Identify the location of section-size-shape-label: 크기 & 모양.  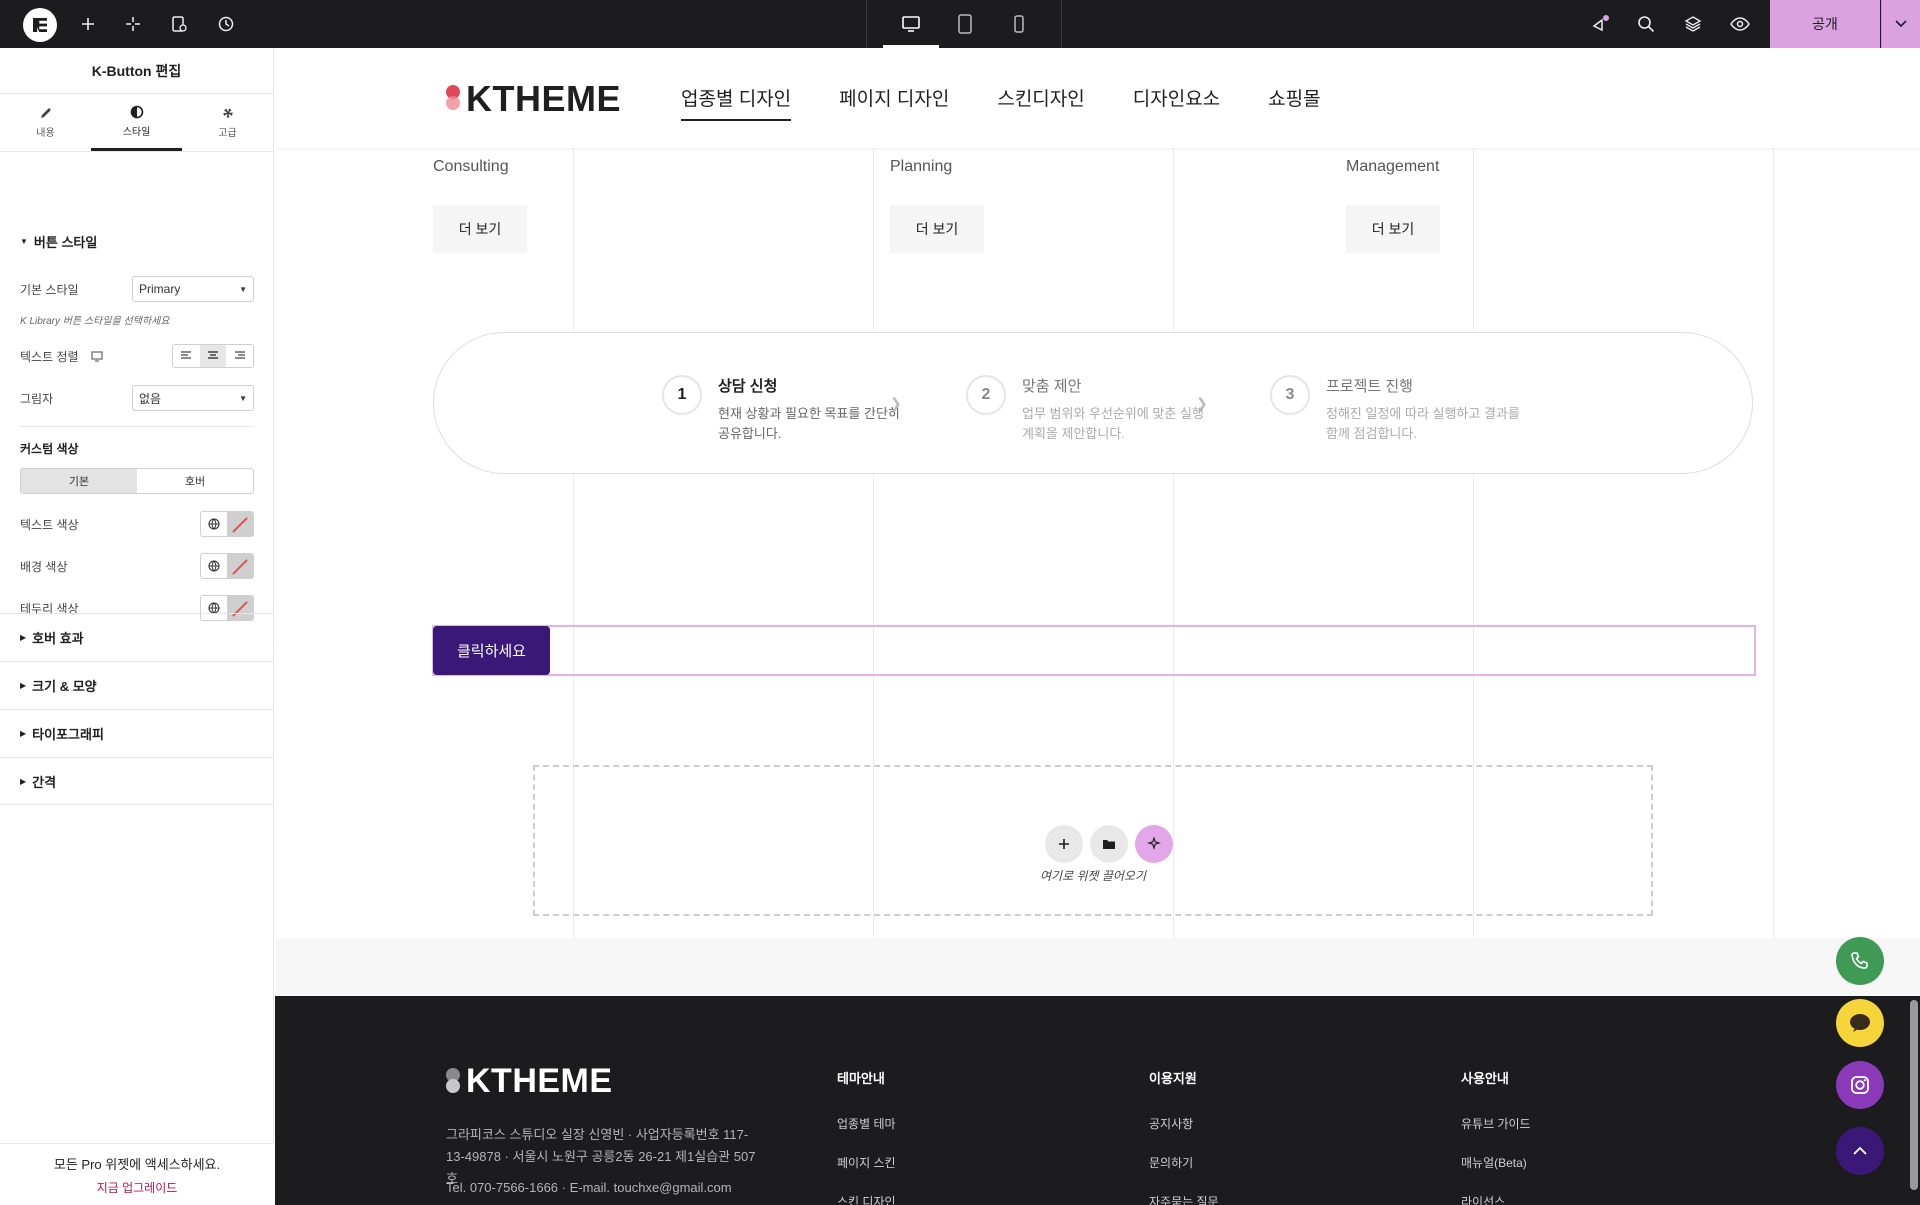
(64, 686).